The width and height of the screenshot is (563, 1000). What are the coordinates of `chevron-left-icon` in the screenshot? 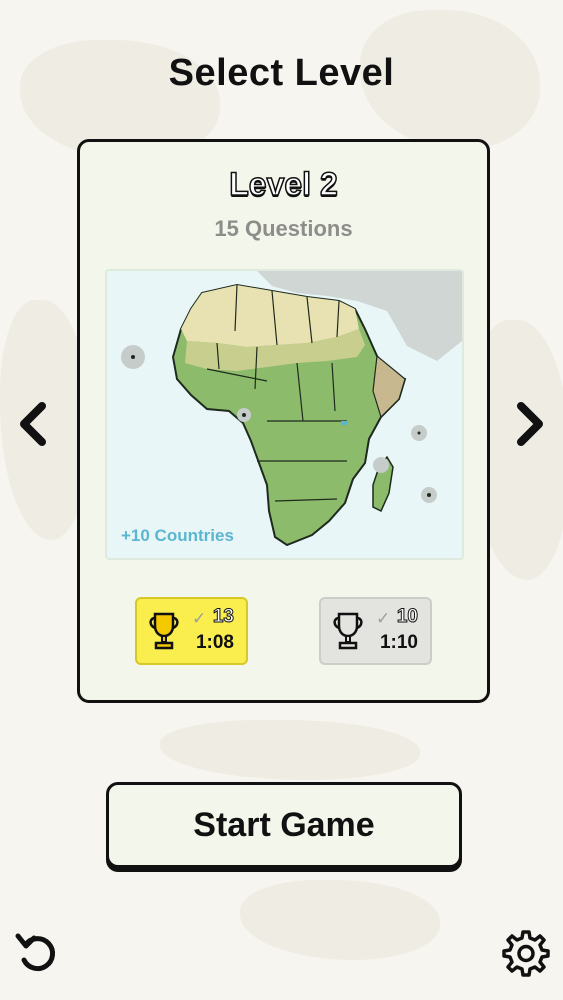 It's located at (33, 424).